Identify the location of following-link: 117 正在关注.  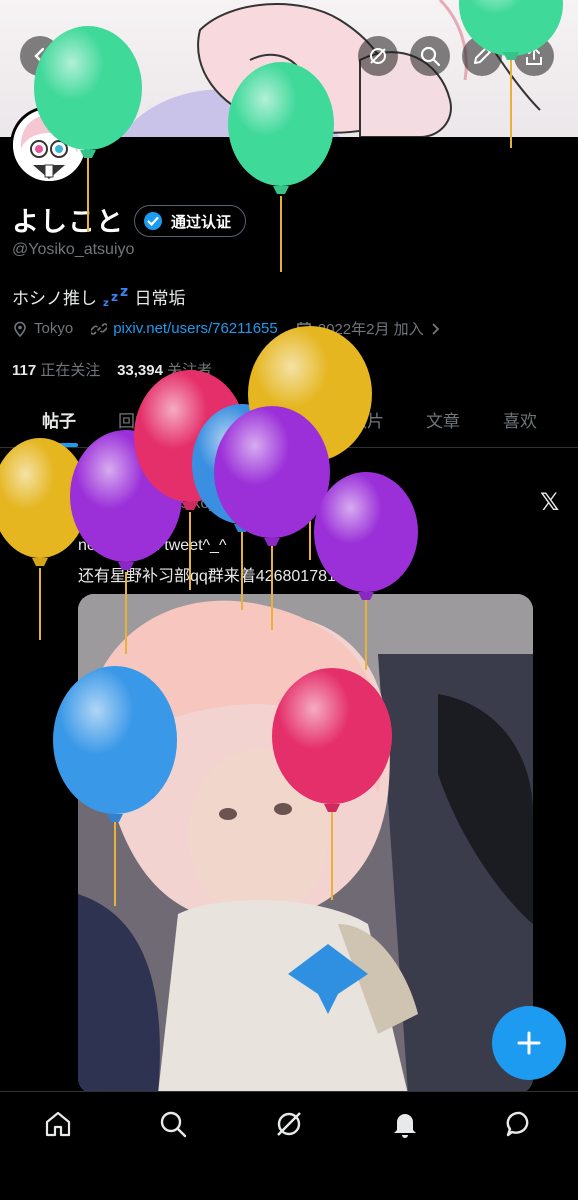
(56, 370).